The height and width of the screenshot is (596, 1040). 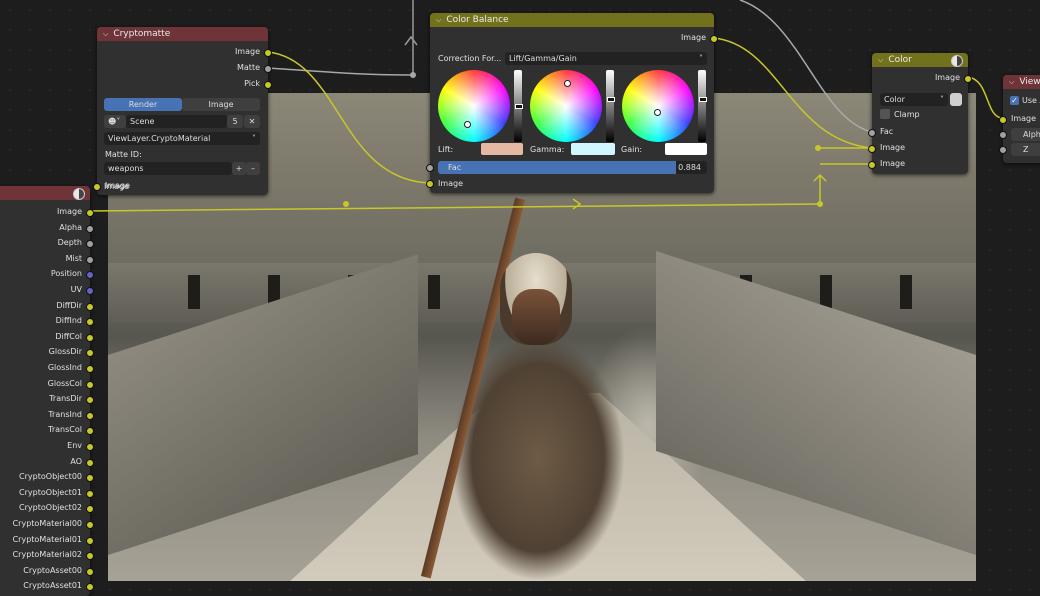 I want to click on correction-select: Lift/Gamma/Gain ˅, so click(x=606, y=58).